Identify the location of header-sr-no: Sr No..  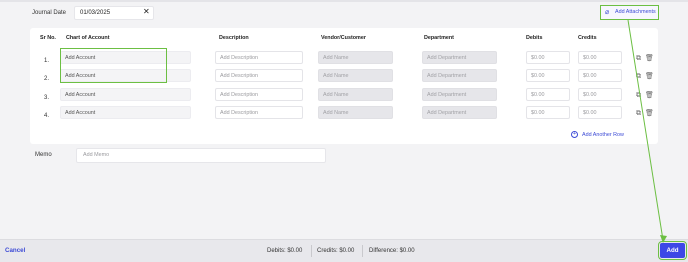
(48, 38).